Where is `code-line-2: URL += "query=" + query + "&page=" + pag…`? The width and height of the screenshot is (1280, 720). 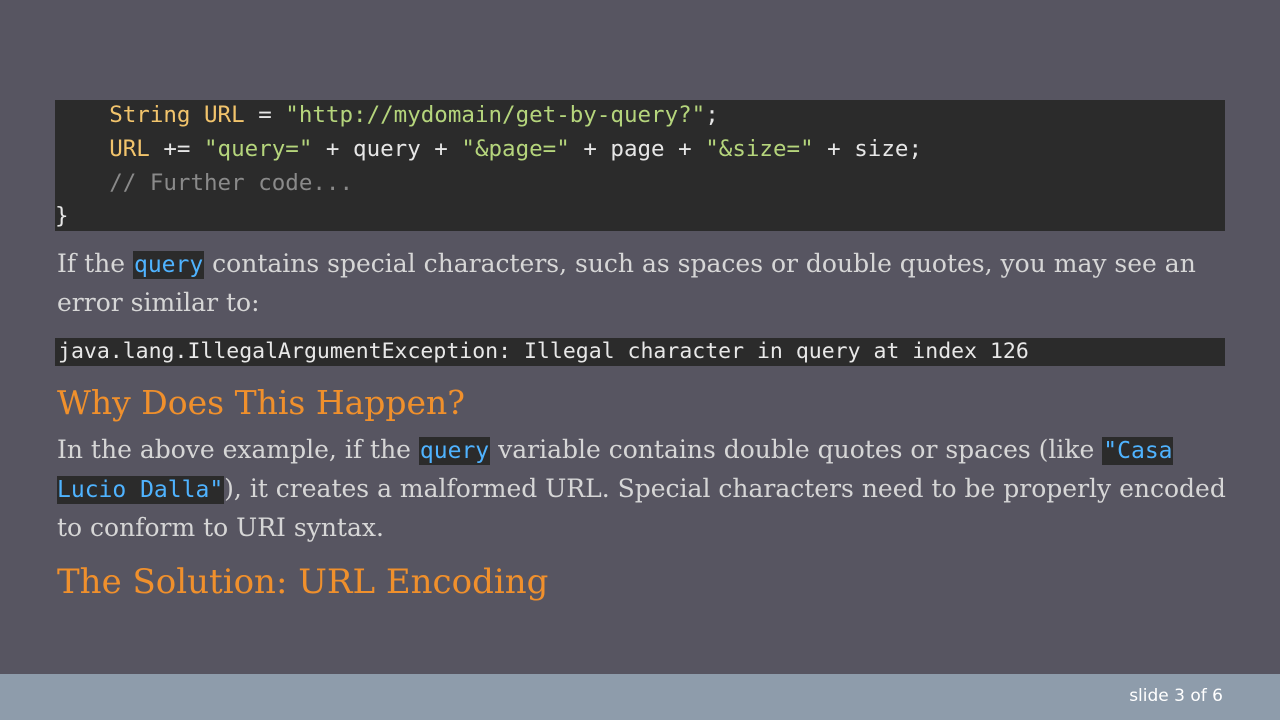 code-line-2: URL += "query=" + query + "&page=" + pag… is located at coordinates (488, 149).